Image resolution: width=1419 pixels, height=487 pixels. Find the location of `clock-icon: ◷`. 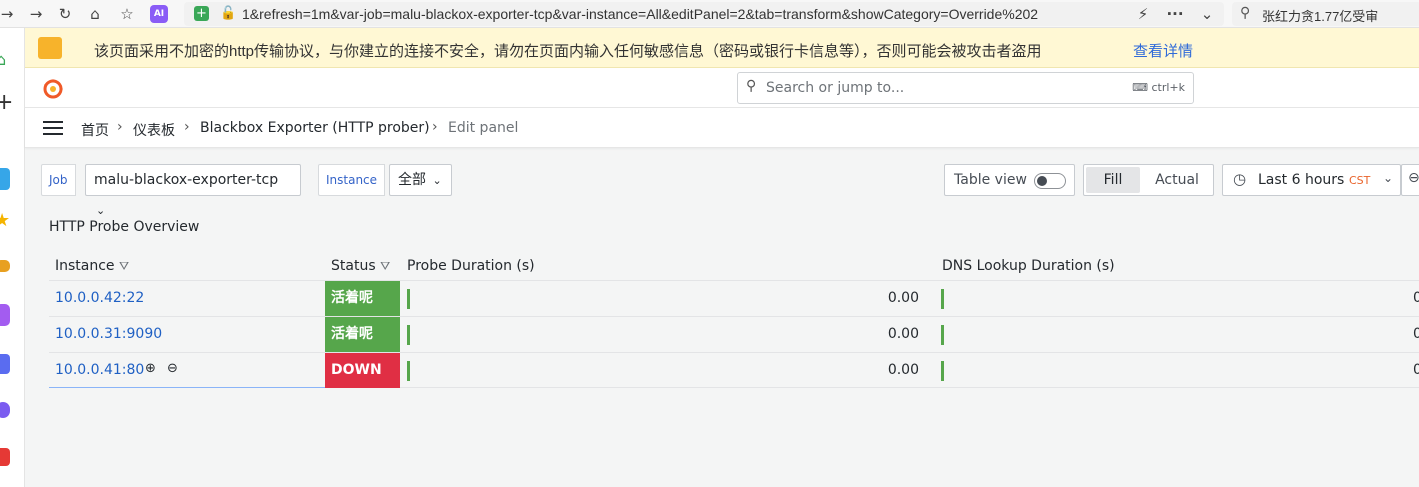

clock-icon: ◷ is located at coordinates (1240, 179).